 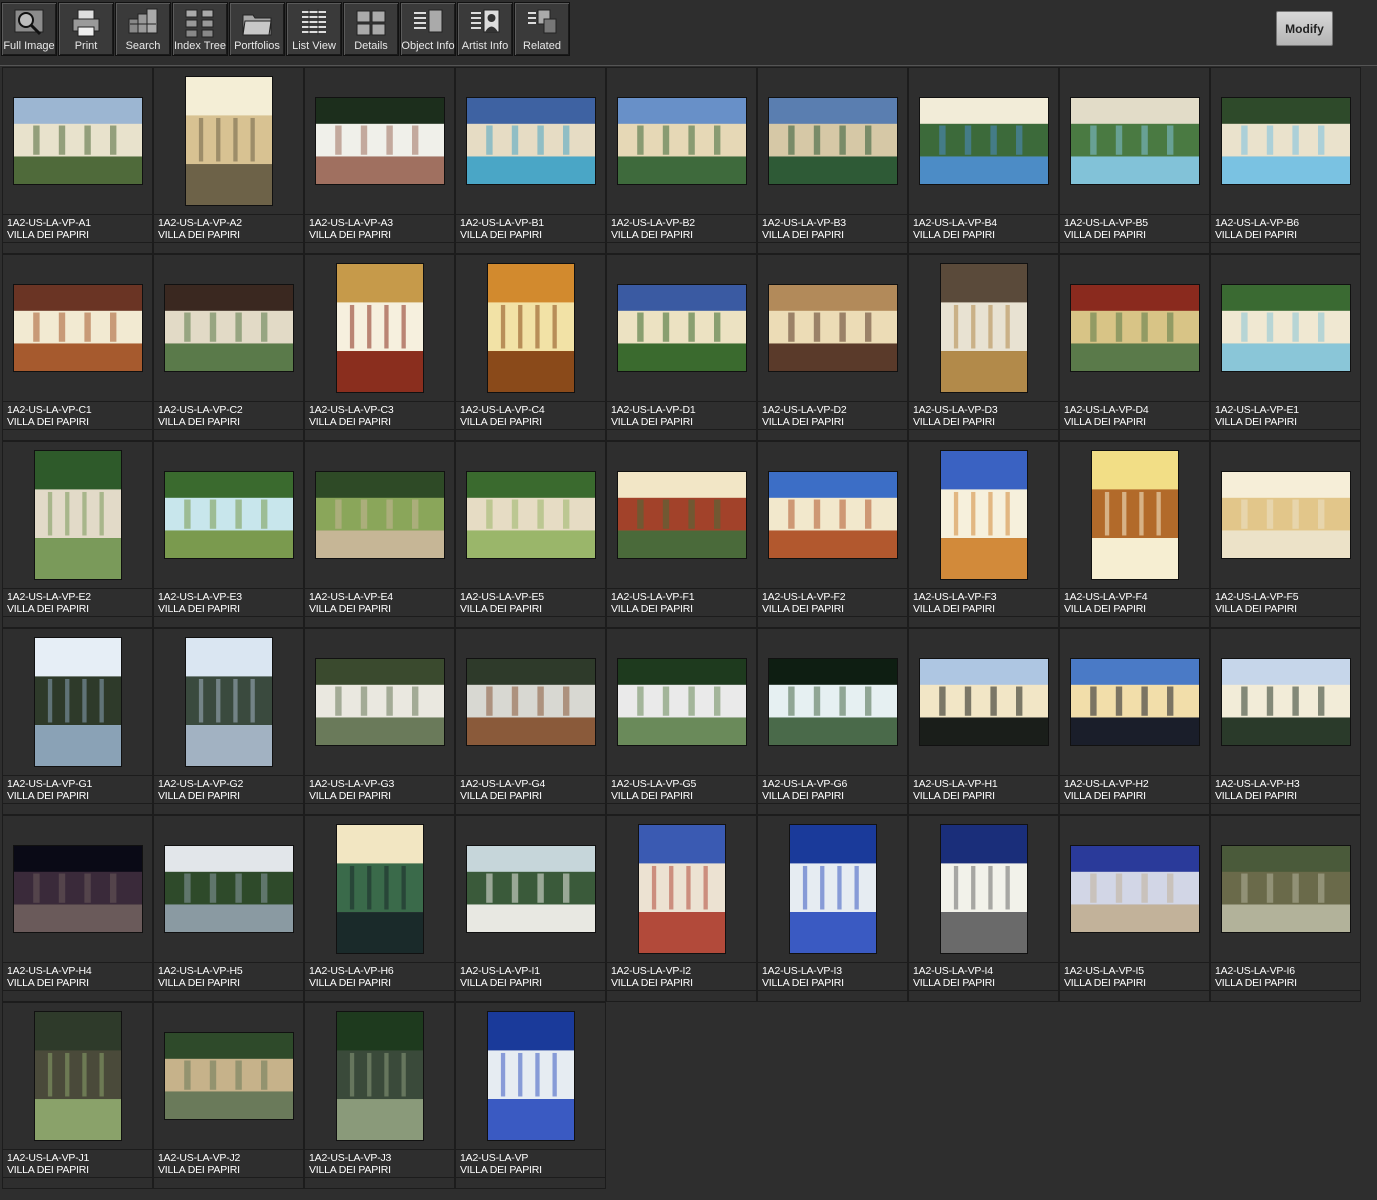 I want to click on index-tree-button: Index Tree, so click(x=200, y=29).